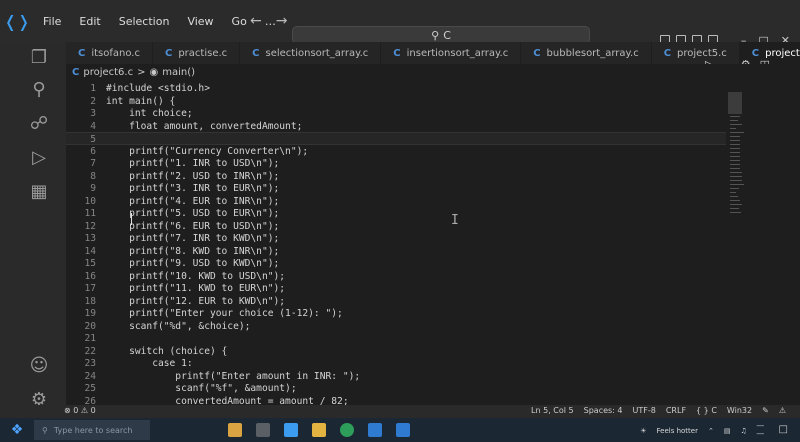 The height and width of the screenshot is (442, 800). I want to click on code-line: 12 printf("6. EUR to USD\n");, so click(396, 226).